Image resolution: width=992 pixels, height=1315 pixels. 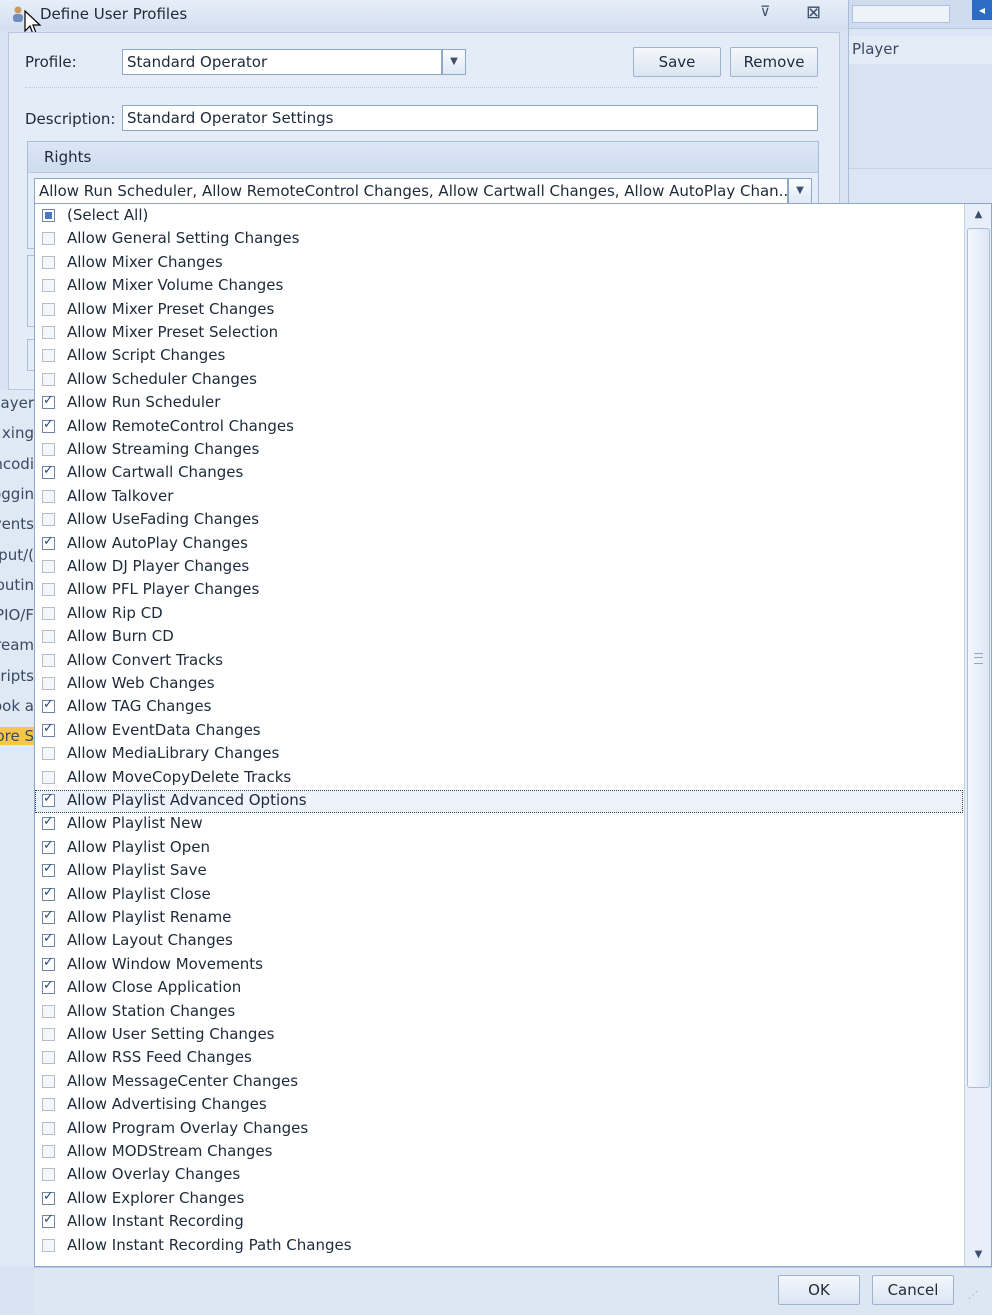 What do you see at coordinates (499, 310) in the screenshot?
I see `rights-list-item: Allow Mixer Preset Changes` at bounding box center [499, 310].